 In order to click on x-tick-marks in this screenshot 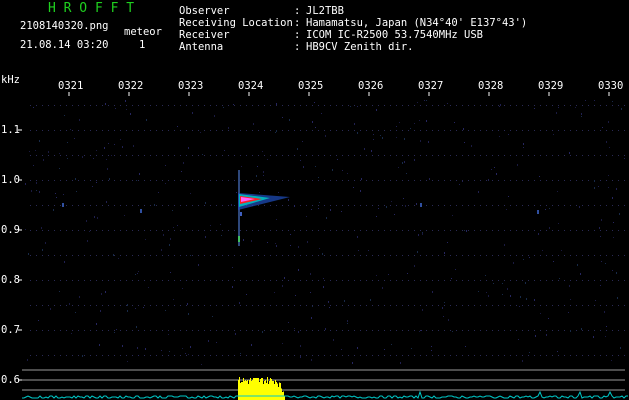, I will do `click(339, 94)`.